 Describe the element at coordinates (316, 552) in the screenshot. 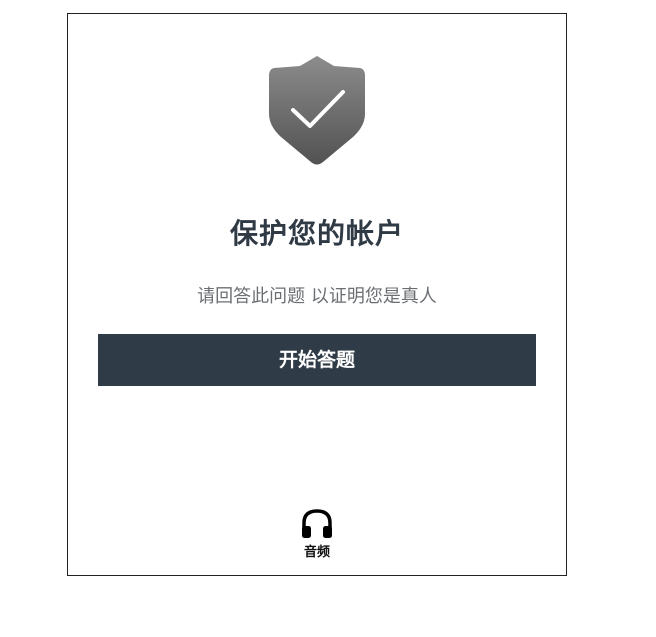

I see `audio-label: 音频` at that location.